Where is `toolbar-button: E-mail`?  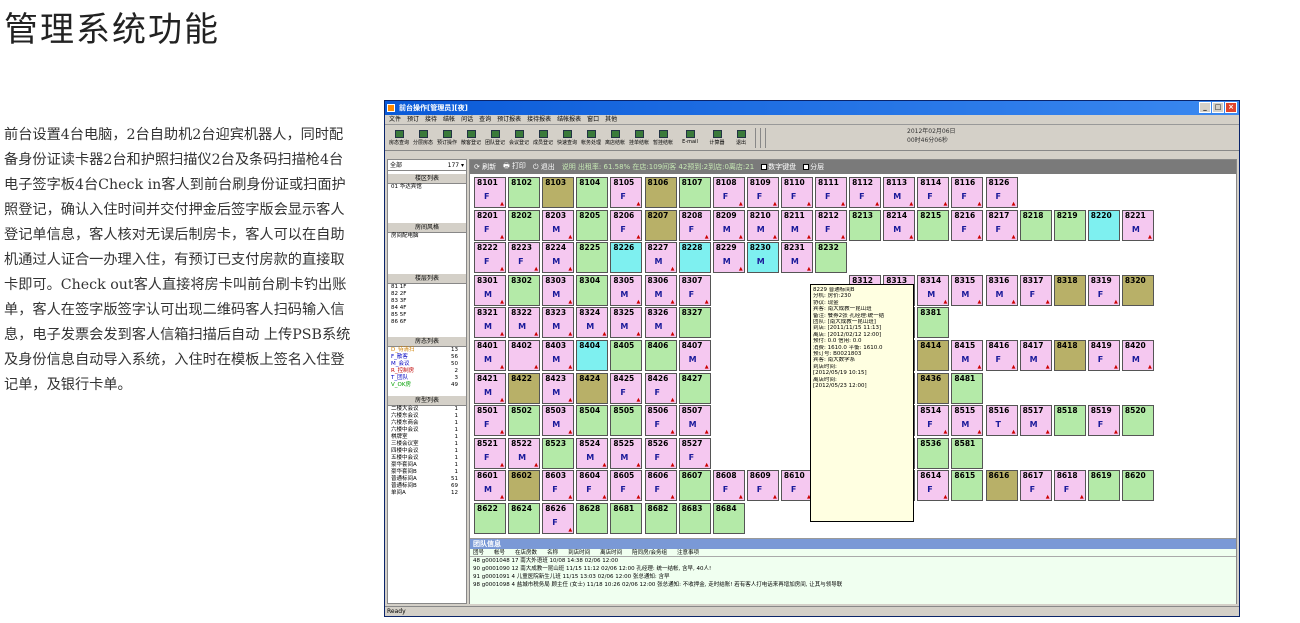
toolbar-button: E-mail is located at coordinates (690, 137).